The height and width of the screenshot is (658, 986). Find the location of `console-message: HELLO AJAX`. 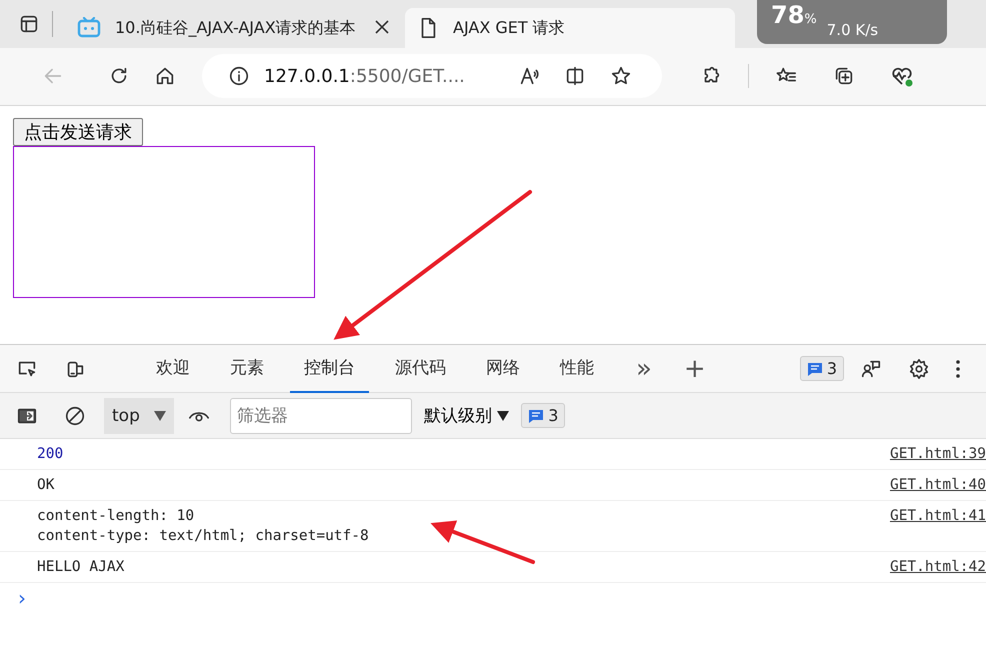

console-message: HELLO AJAX is located at coordinates (80, 567).